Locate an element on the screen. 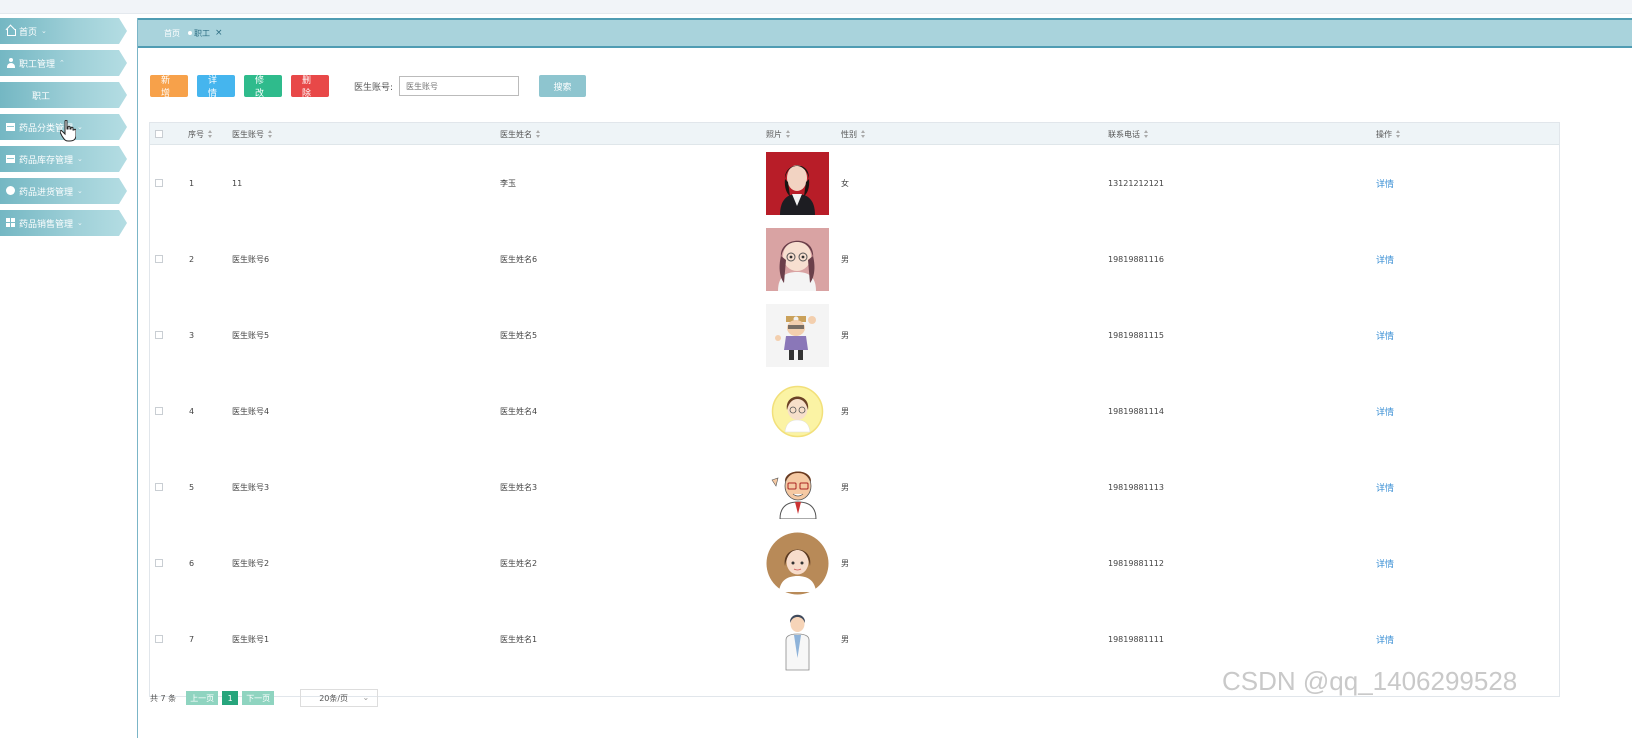  top-strip is located at coordinates (816, 7).